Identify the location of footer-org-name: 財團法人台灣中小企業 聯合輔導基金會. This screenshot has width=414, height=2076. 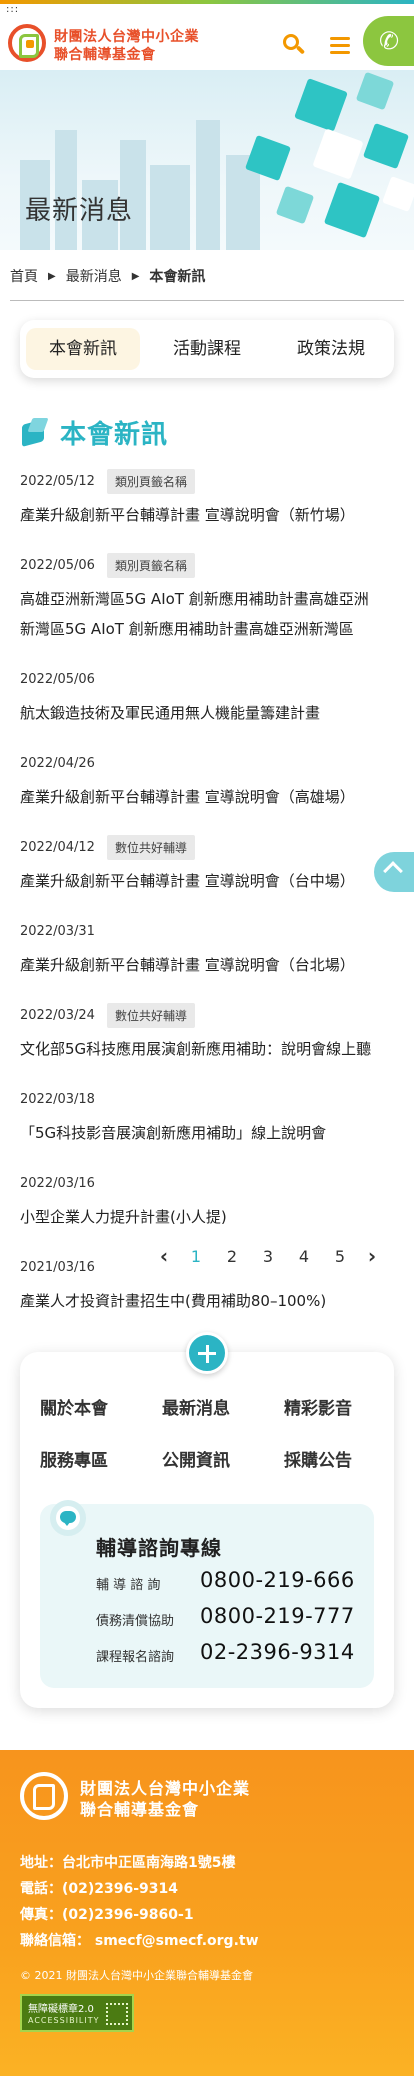
(165, 1799).